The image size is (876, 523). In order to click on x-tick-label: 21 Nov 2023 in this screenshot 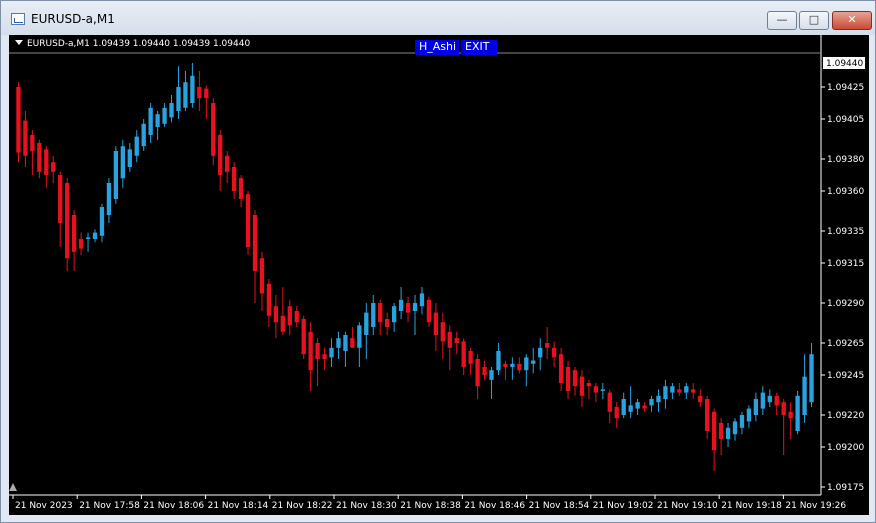, I will do `click(44, 506)`.